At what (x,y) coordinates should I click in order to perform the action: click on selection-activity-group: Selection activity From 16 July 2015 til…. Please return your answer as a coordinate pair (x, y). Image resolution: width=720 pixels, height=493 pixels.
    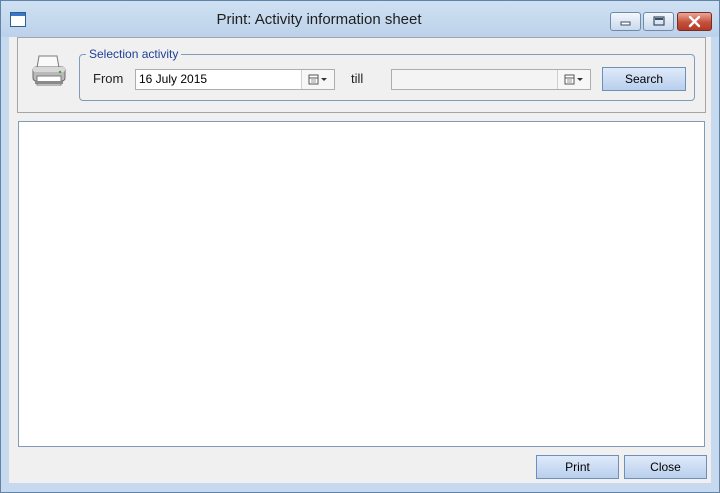
    Looking at the image, I should click on (387, 74).